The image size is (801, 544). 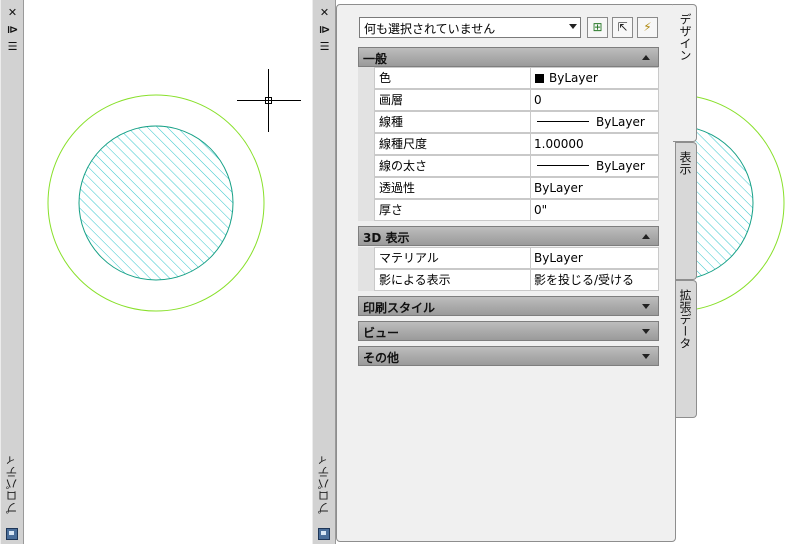 I want to click on property-row-linetype: 線種 ByLayer, so click(x=508, y=122).